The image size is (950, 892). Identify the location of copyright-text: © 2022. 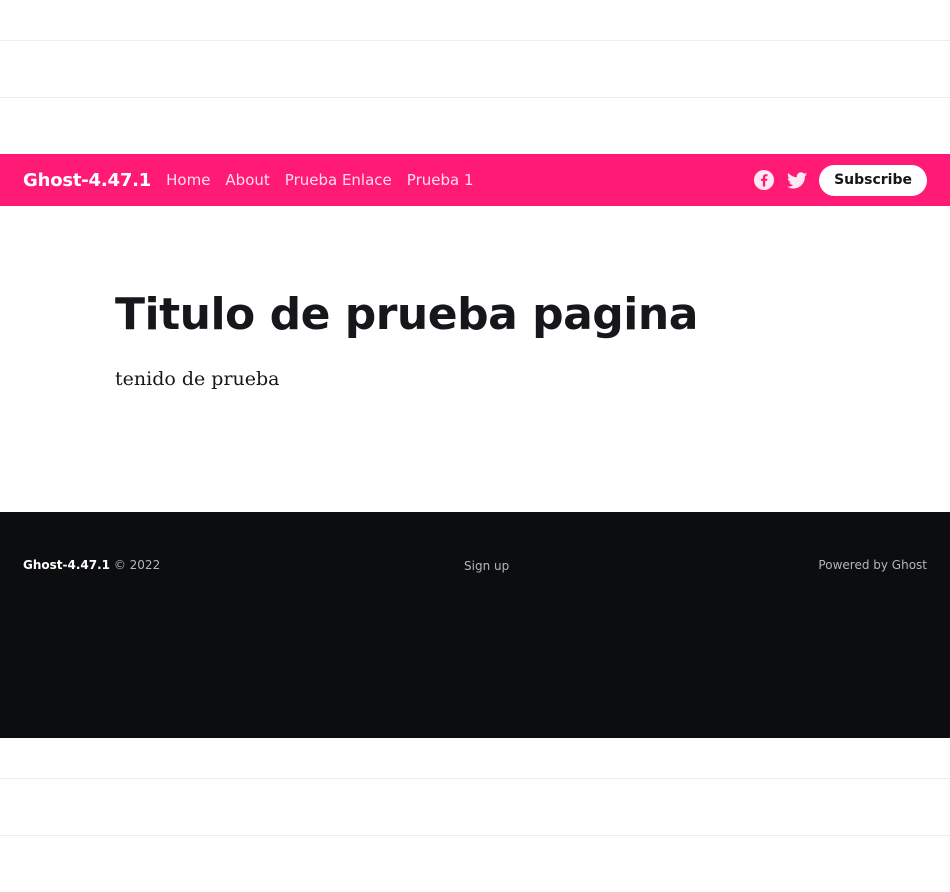
(137, 565).